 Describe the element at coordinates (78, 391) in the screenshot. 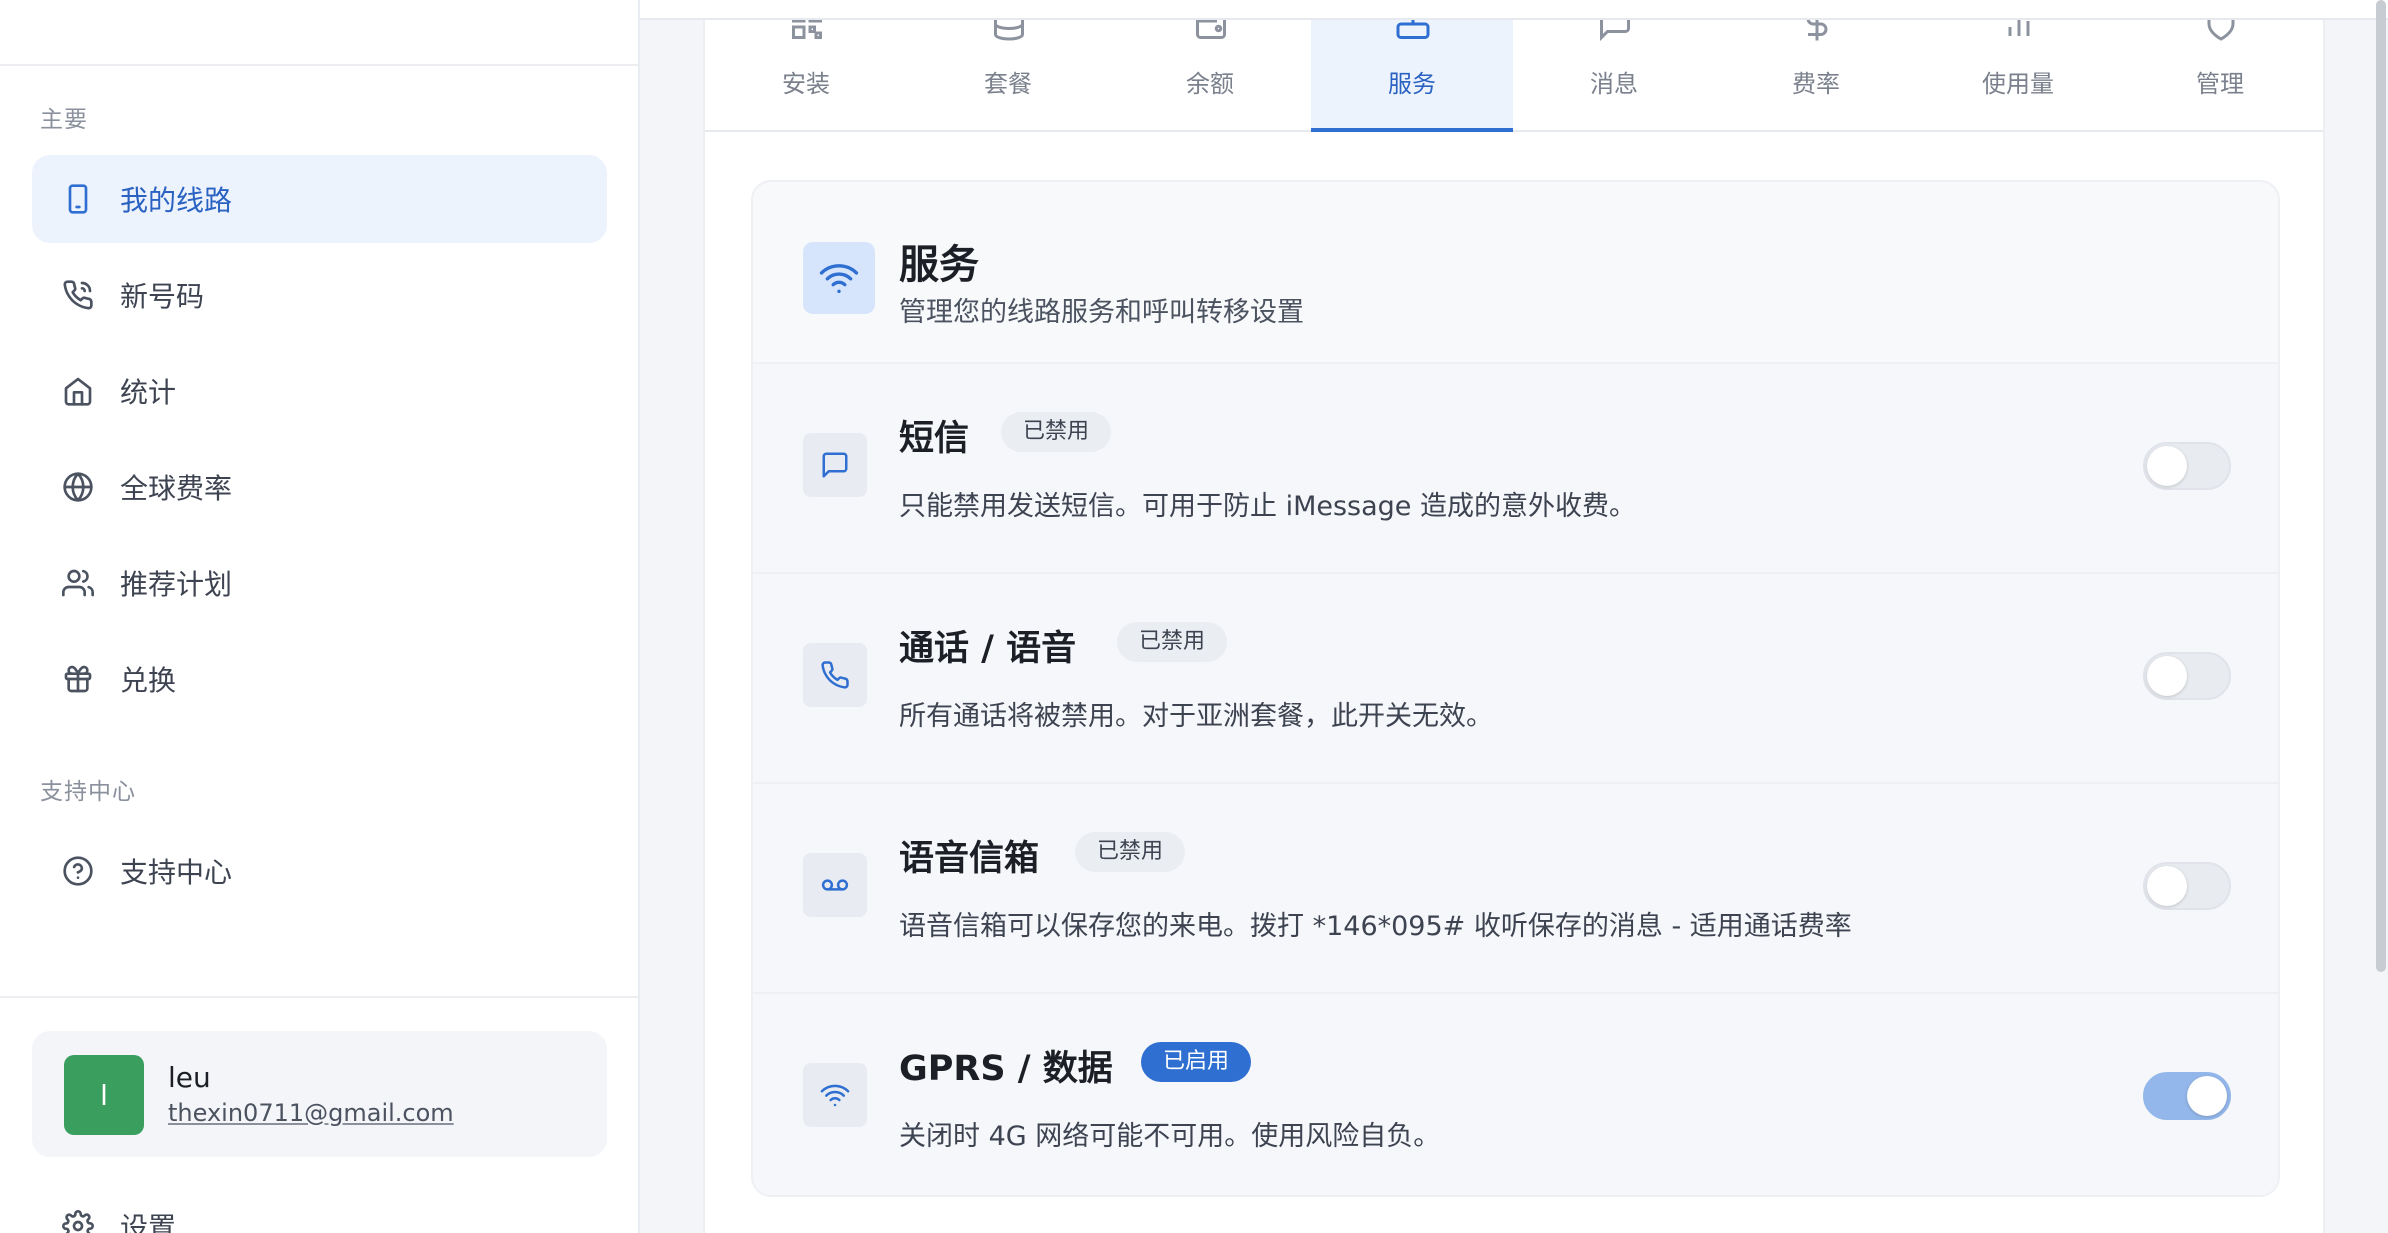

I see `home-icon` at that location.